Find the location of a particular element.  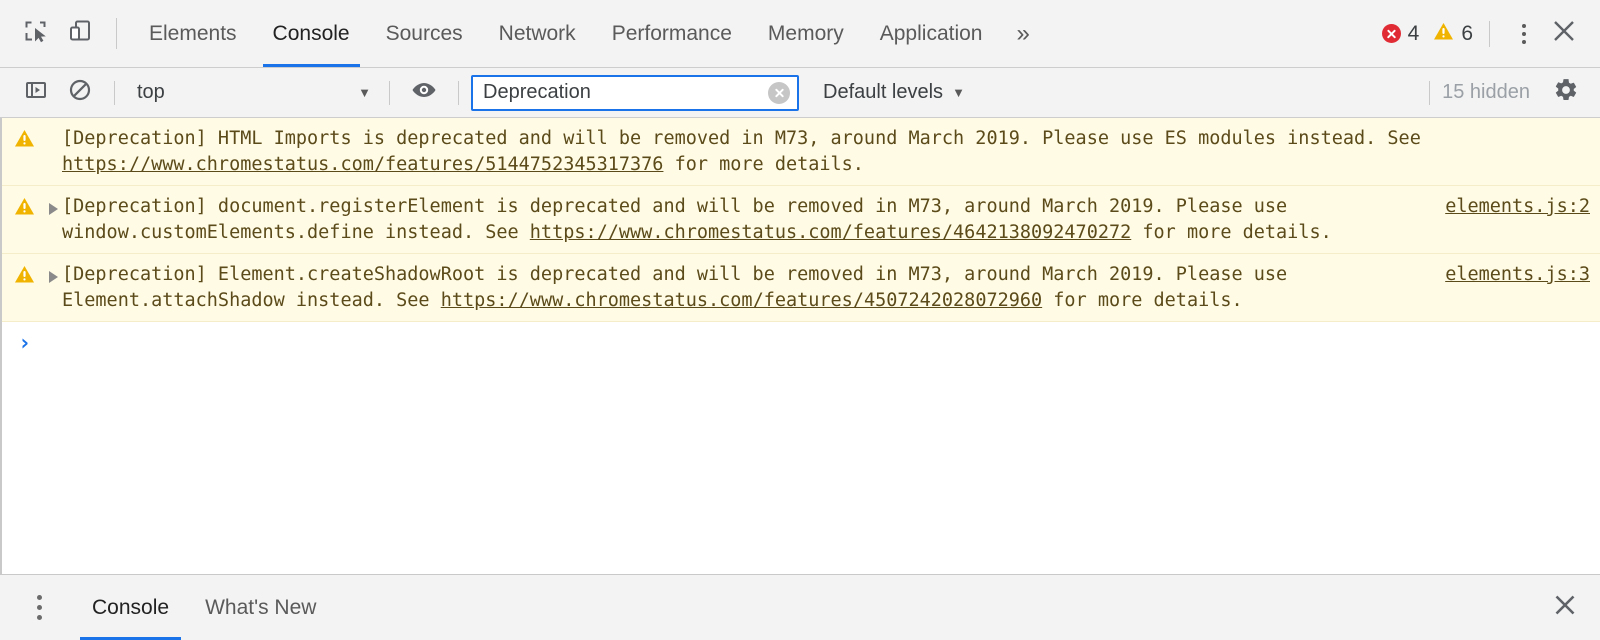

tab-sources: Sources is located at coordinates (424, 33).